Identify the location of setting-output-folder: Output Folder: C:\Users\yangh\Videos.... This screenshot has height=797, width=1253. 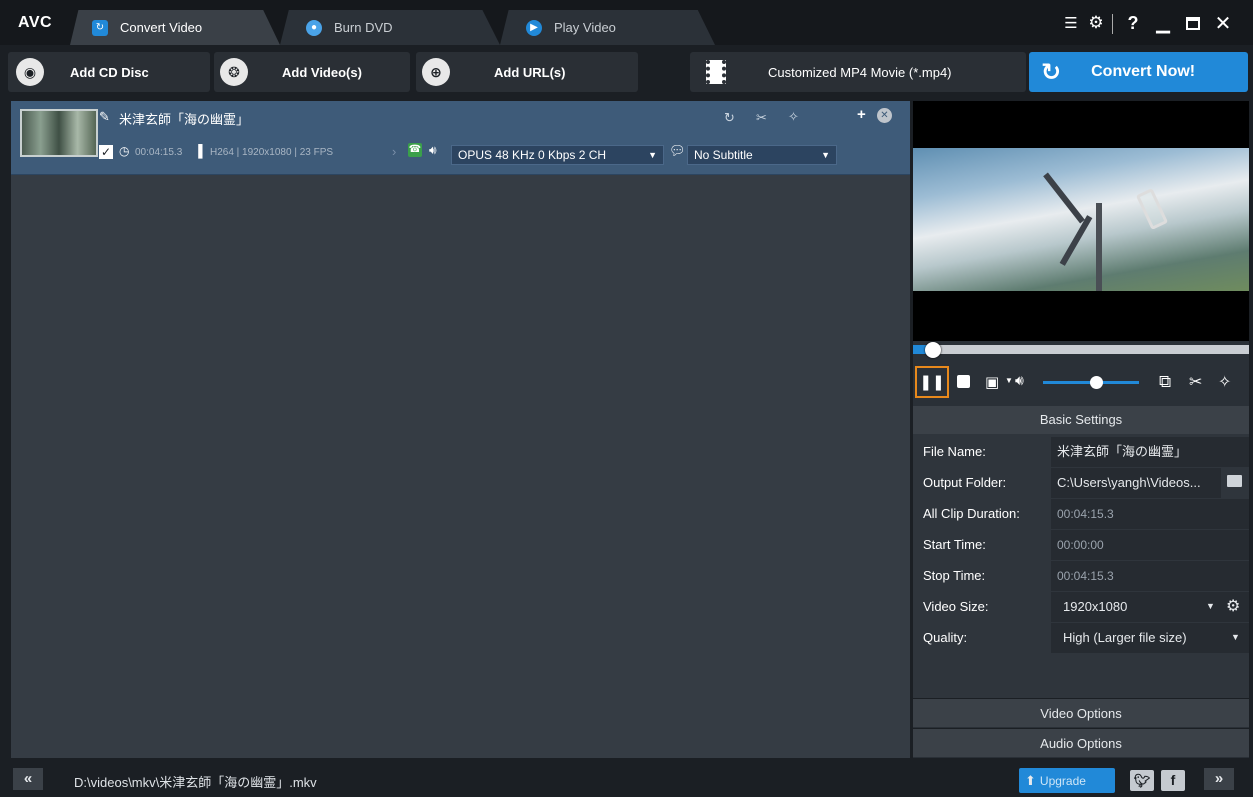
(1081, 483).